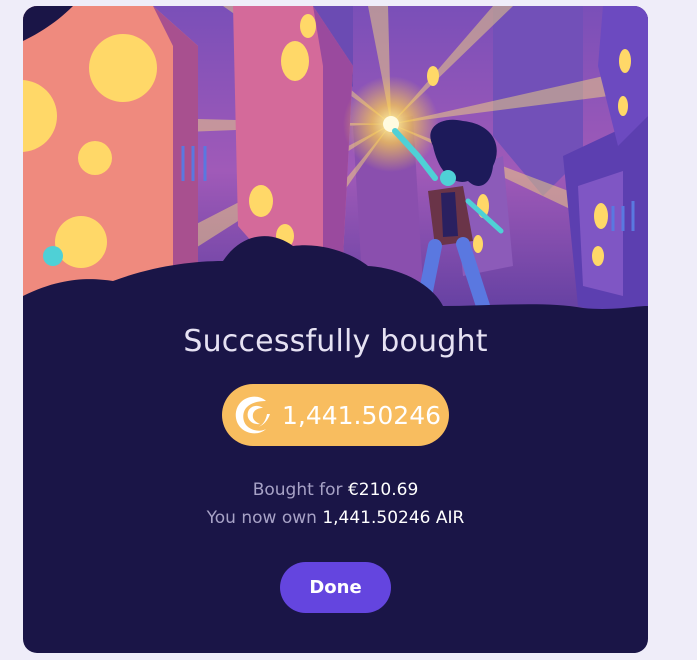  Describe the element at coordinates (383, 490) in the screenshot. I see `bought-for-value: €210.69` at that location.